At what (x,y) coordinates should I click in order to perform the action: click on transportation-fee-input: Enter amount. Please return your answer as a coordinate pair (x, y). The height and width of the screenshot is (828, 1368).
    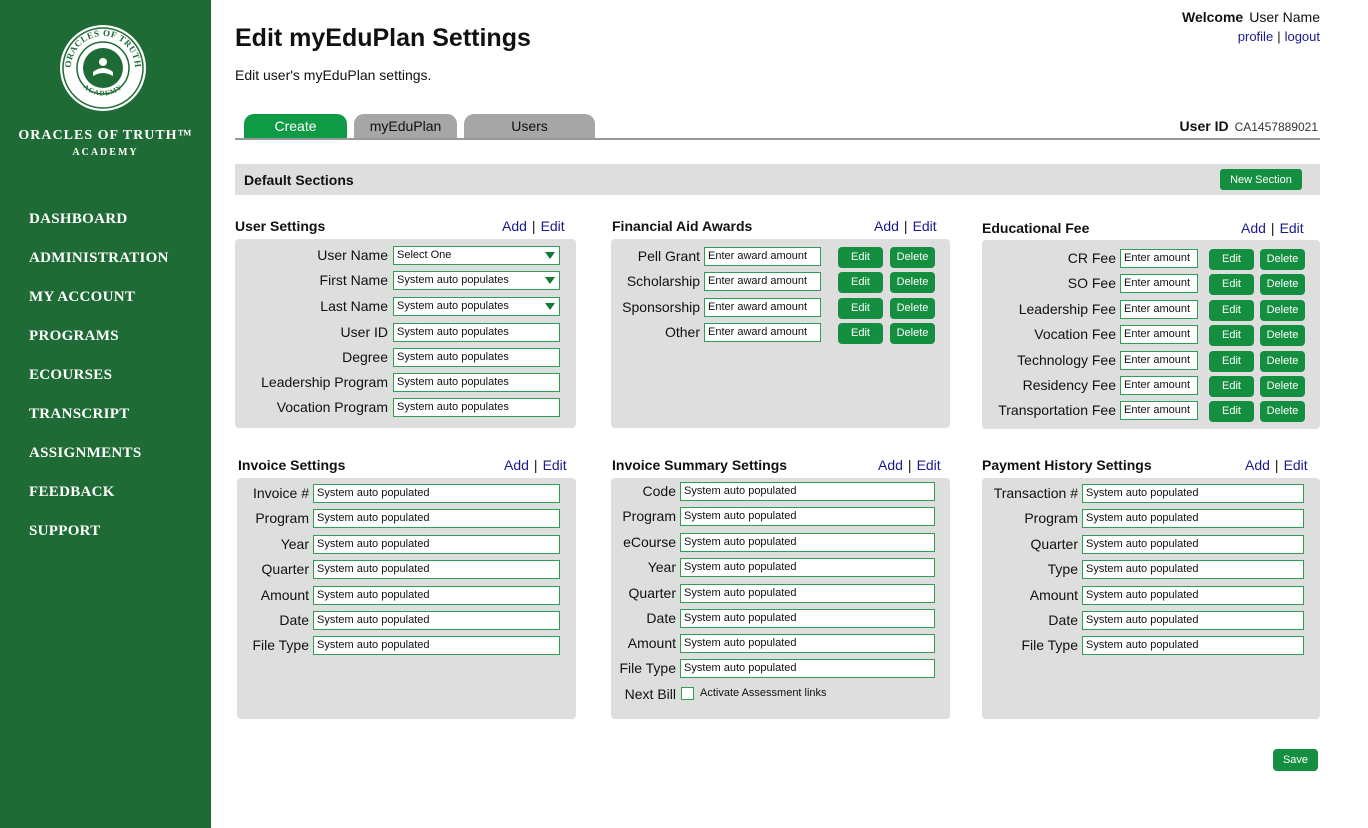
    Looking at the image, I should click on (1159, 410).